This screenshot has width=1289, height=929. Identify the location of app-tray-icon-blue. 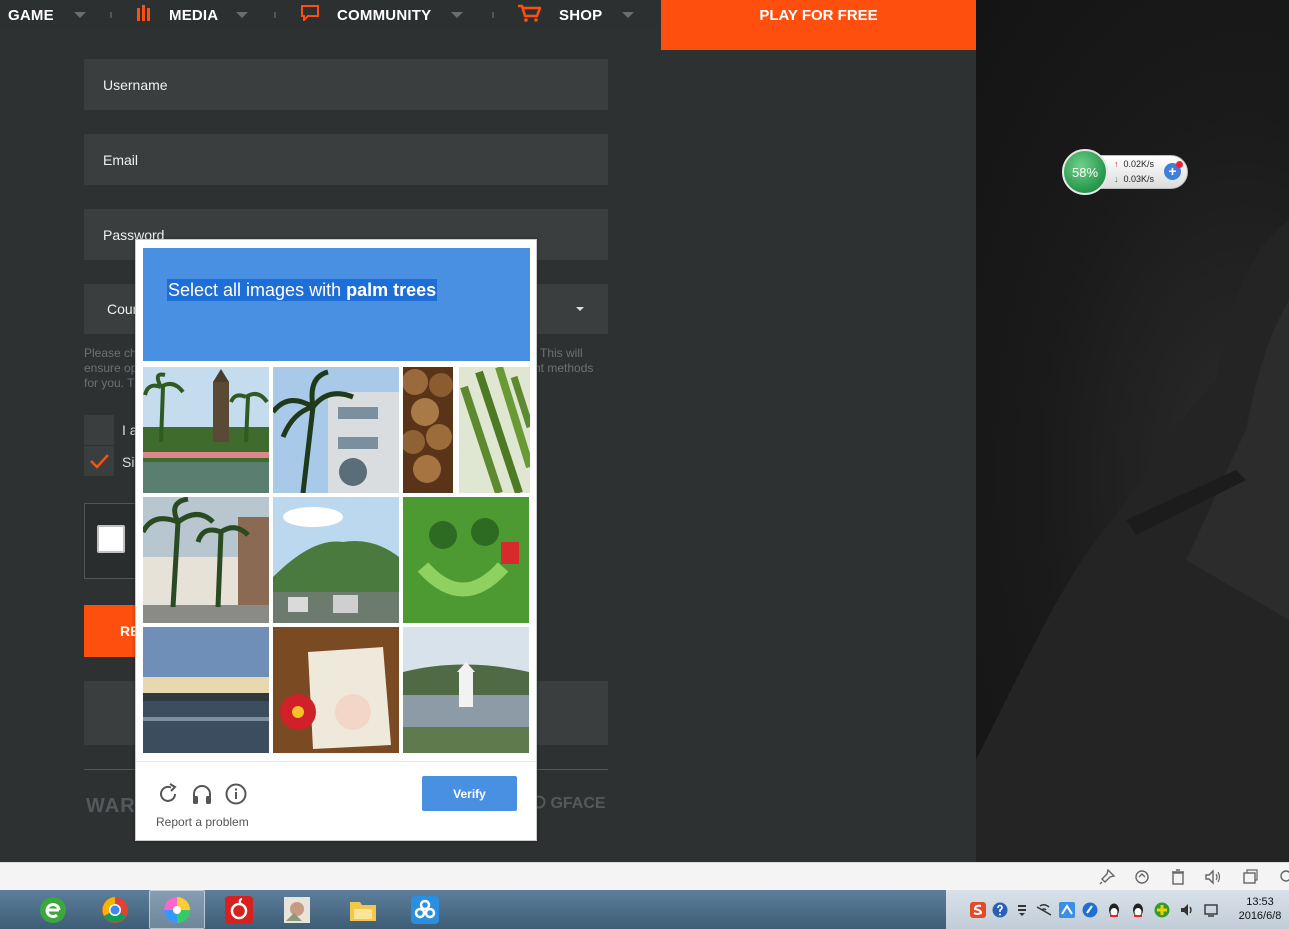
(1067, 910).